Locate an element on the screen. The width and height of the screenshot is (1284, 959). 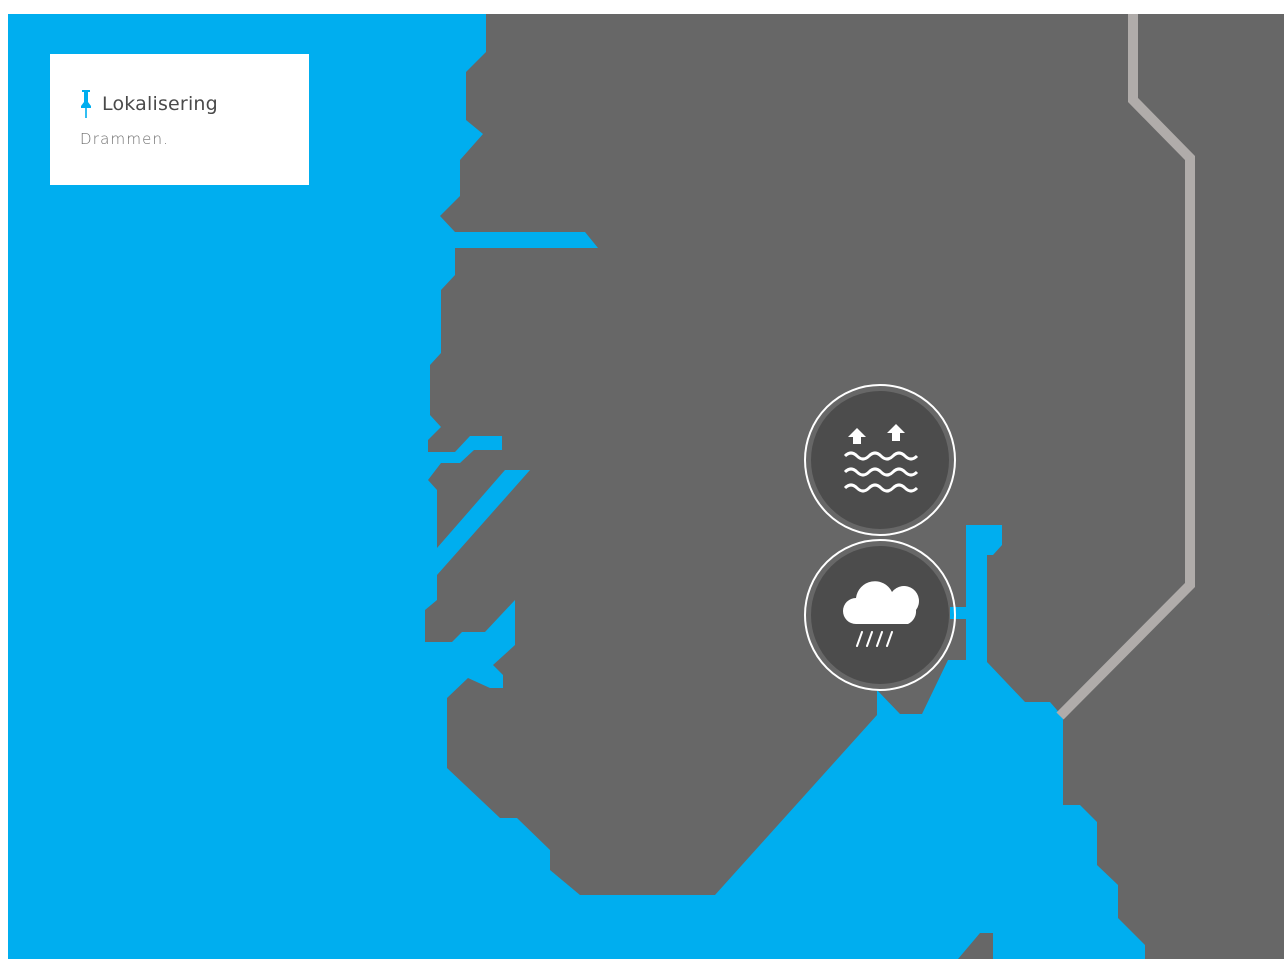
top-margin is located at coordinates (642, 7).